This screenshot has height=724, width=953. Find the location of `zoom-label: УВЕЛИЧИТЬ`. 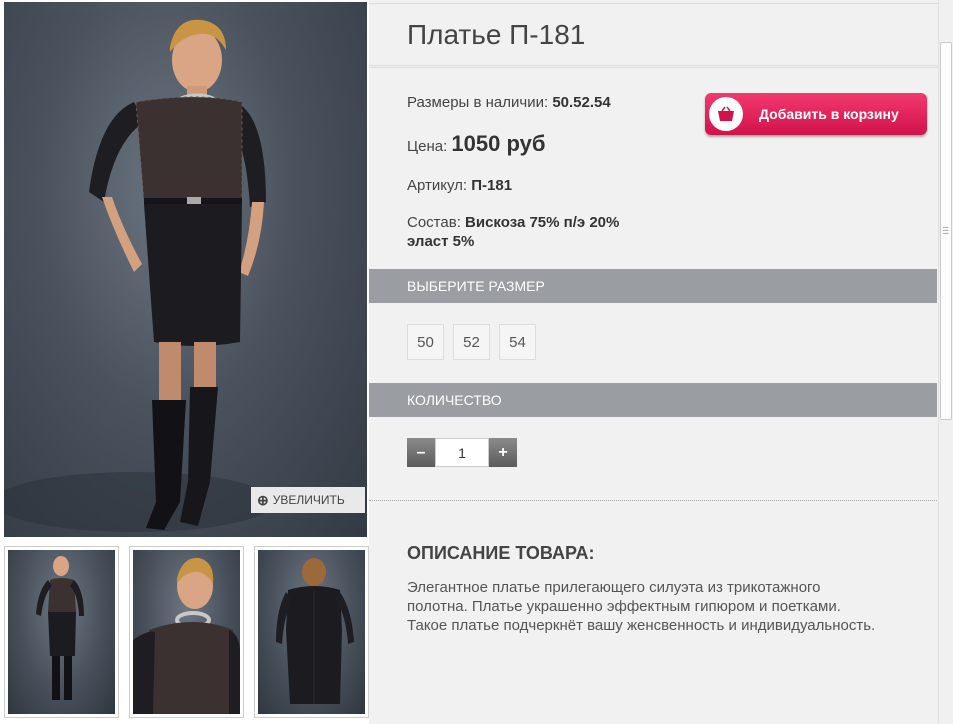

zoom-label: УВЕЛИЧИТЬ is located at coordinates (308, 500).